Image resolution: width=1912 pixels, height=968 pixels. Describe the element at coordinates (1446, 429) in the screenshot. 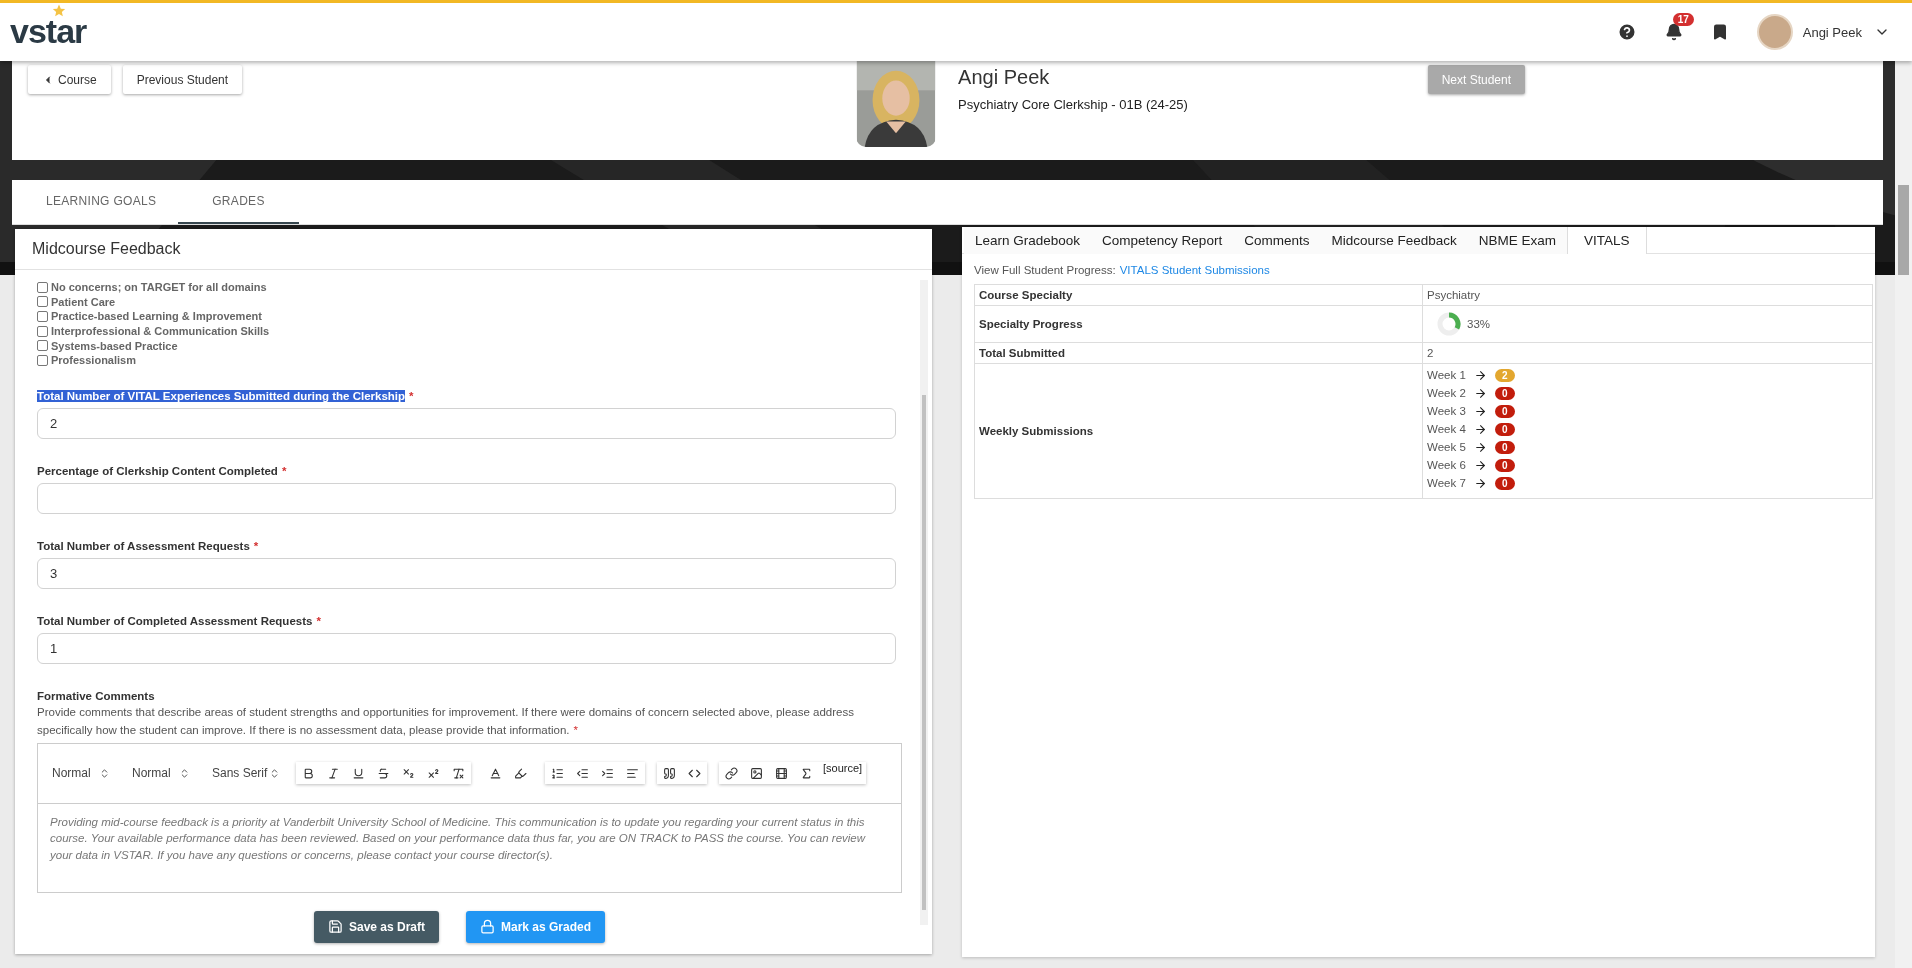

I see `week-label: Week 4` at that location.